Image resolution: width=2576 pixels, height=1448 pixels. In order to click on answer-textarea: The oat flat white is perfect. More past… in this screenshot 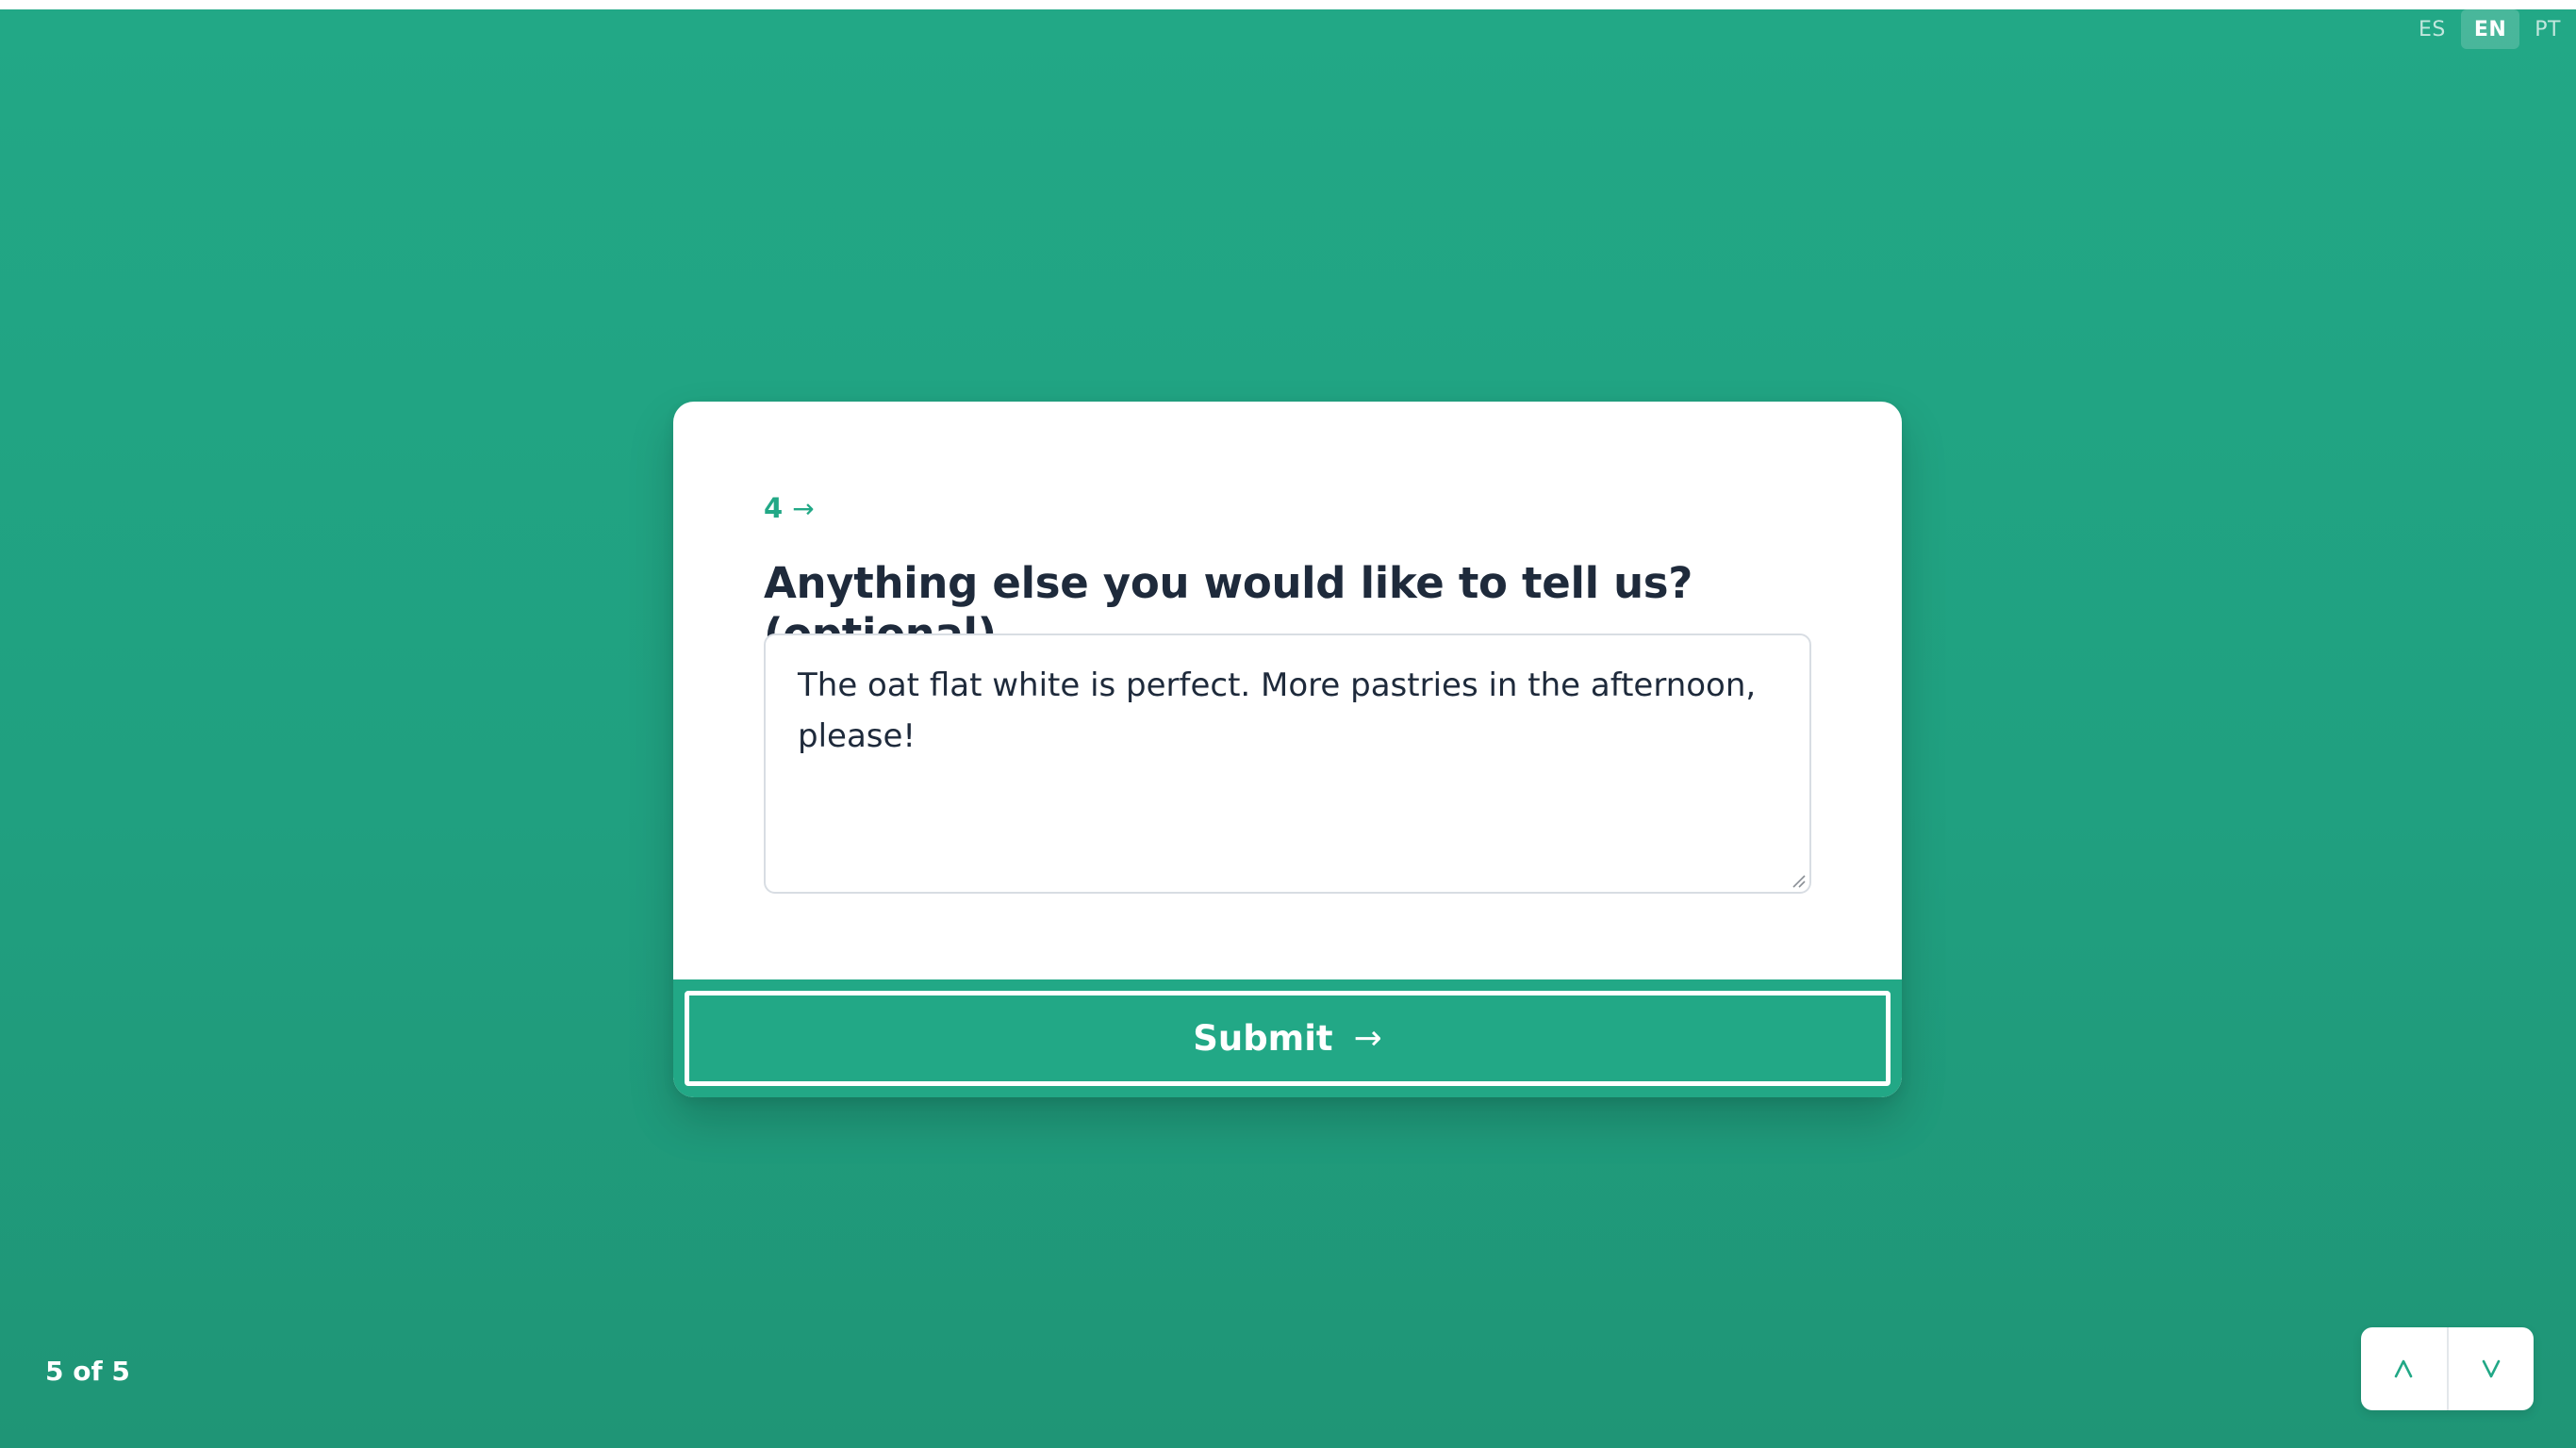, I will do `click(1287, 764)`.